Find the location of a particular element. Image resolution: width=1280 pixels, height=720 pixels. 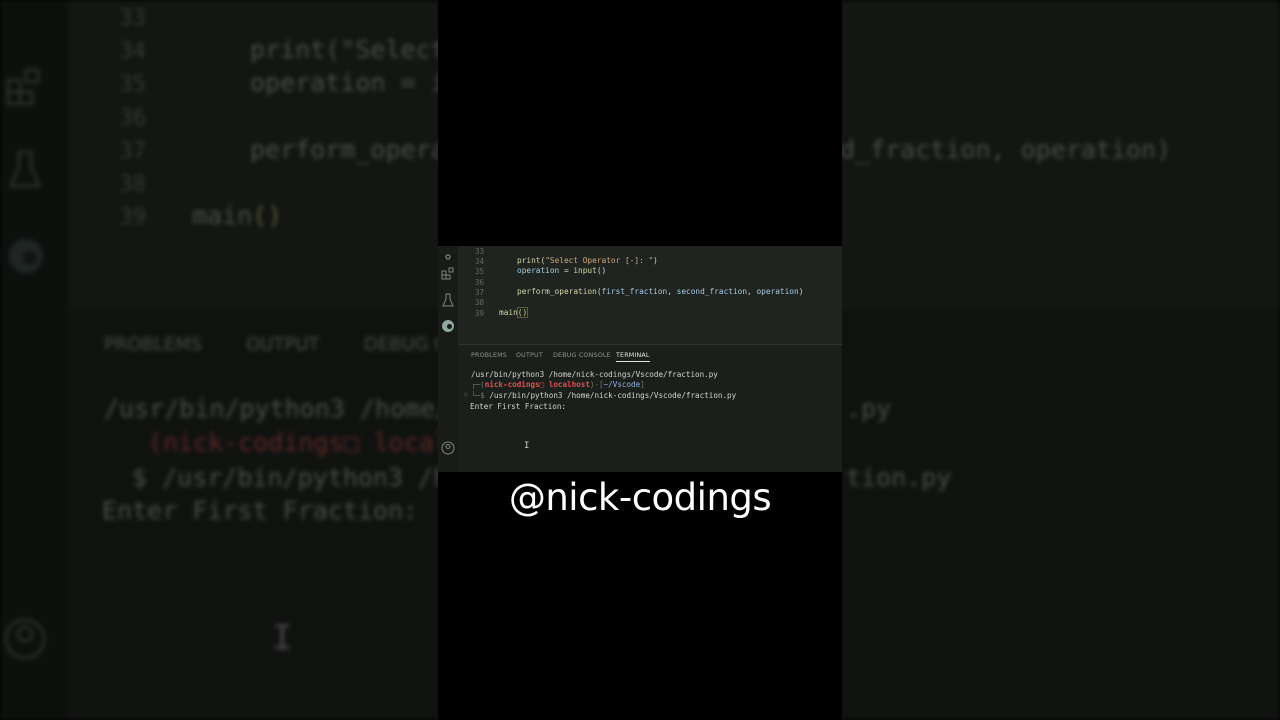

prompt-user: nick-codings is located at coordinates (512, 384).